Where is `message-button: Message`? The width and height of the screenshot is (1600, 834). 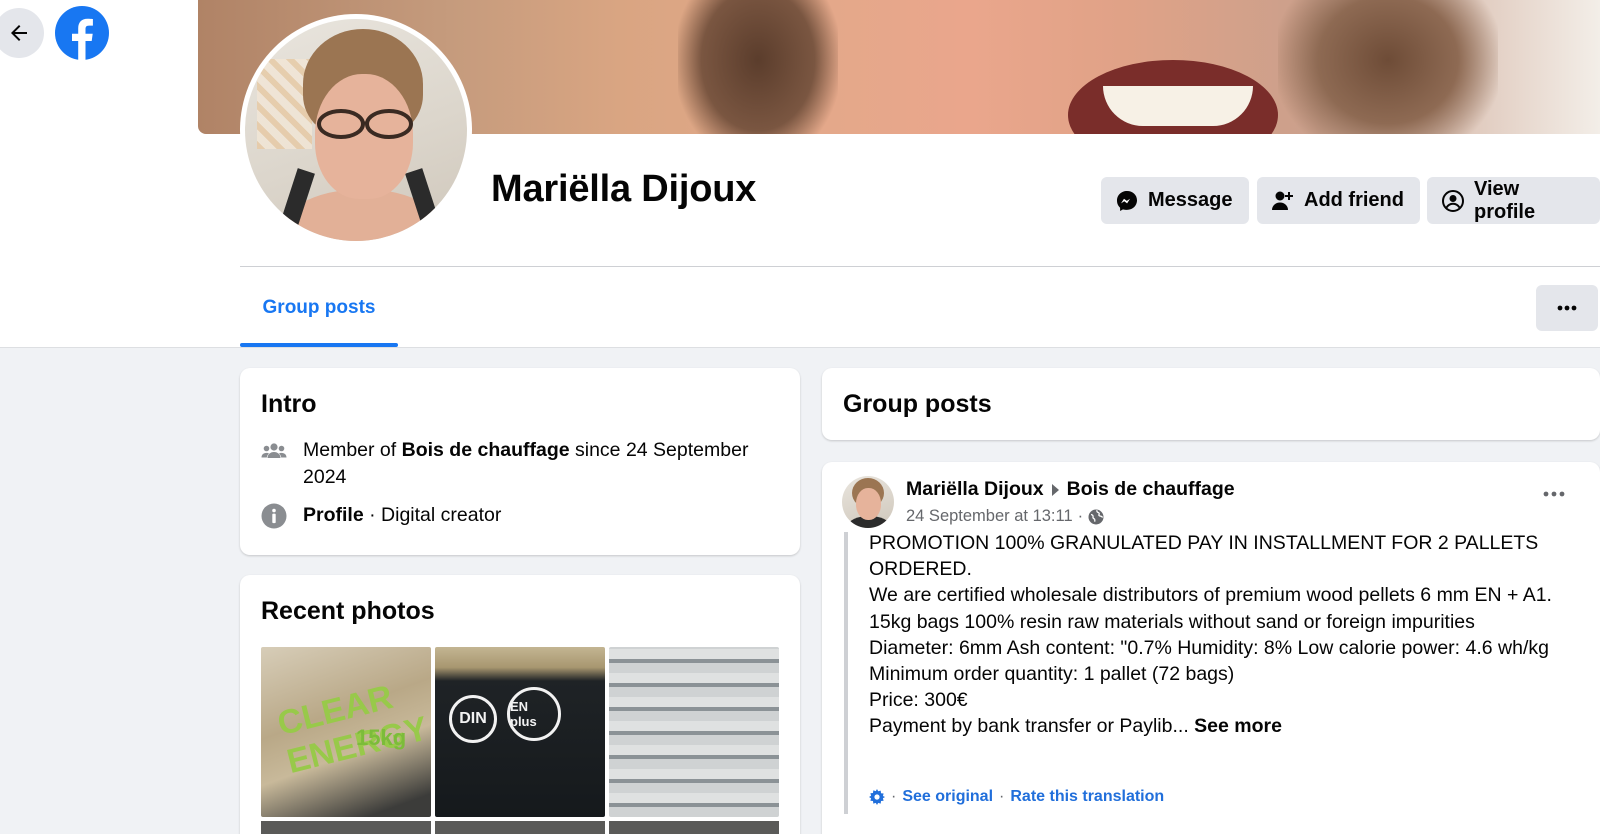
message-button: Message is located at coordinates (1175, 200).